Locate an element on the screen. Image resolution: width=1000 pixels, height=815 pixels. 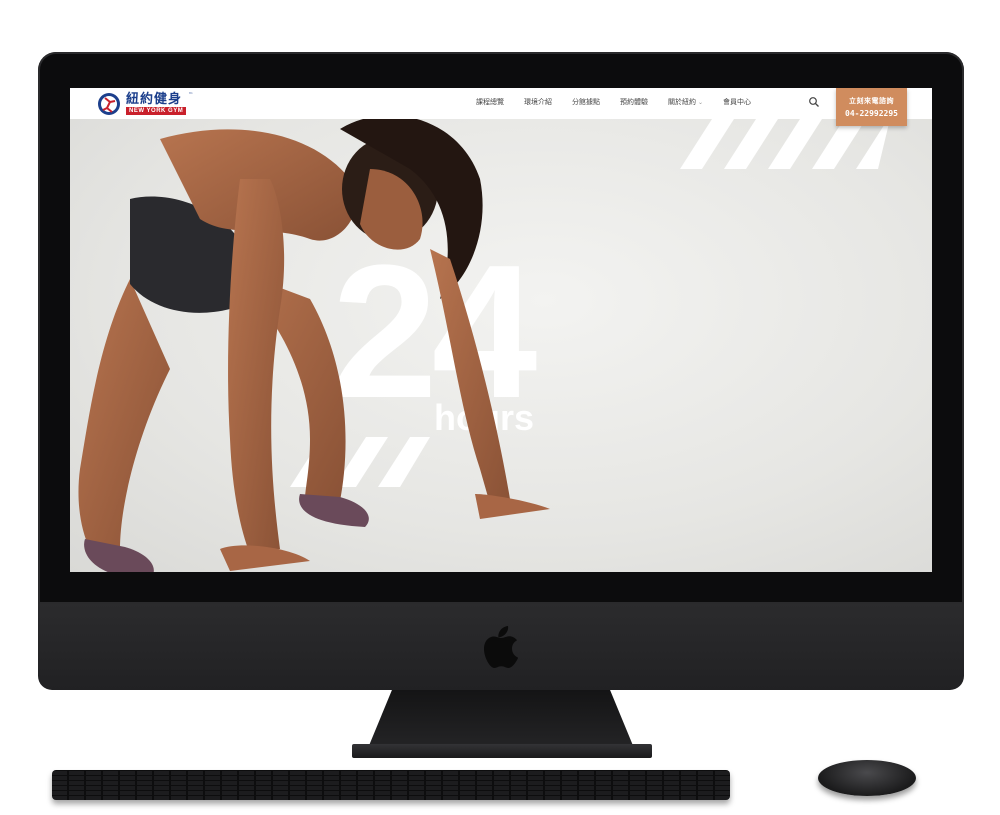
monitor-stand-foot is located at coordinates (502, 751).